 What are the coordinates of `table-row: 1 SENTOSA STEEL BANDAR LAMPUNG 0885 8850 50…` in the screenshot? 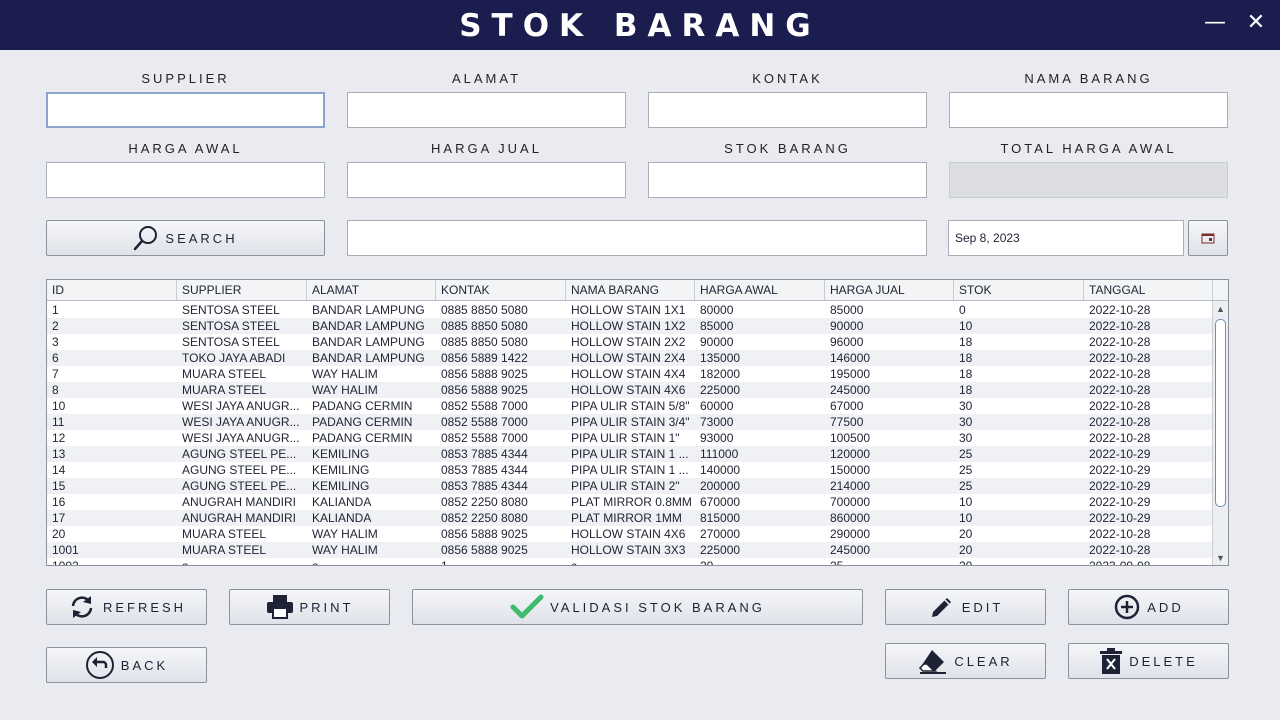 It's located at (630, 310).